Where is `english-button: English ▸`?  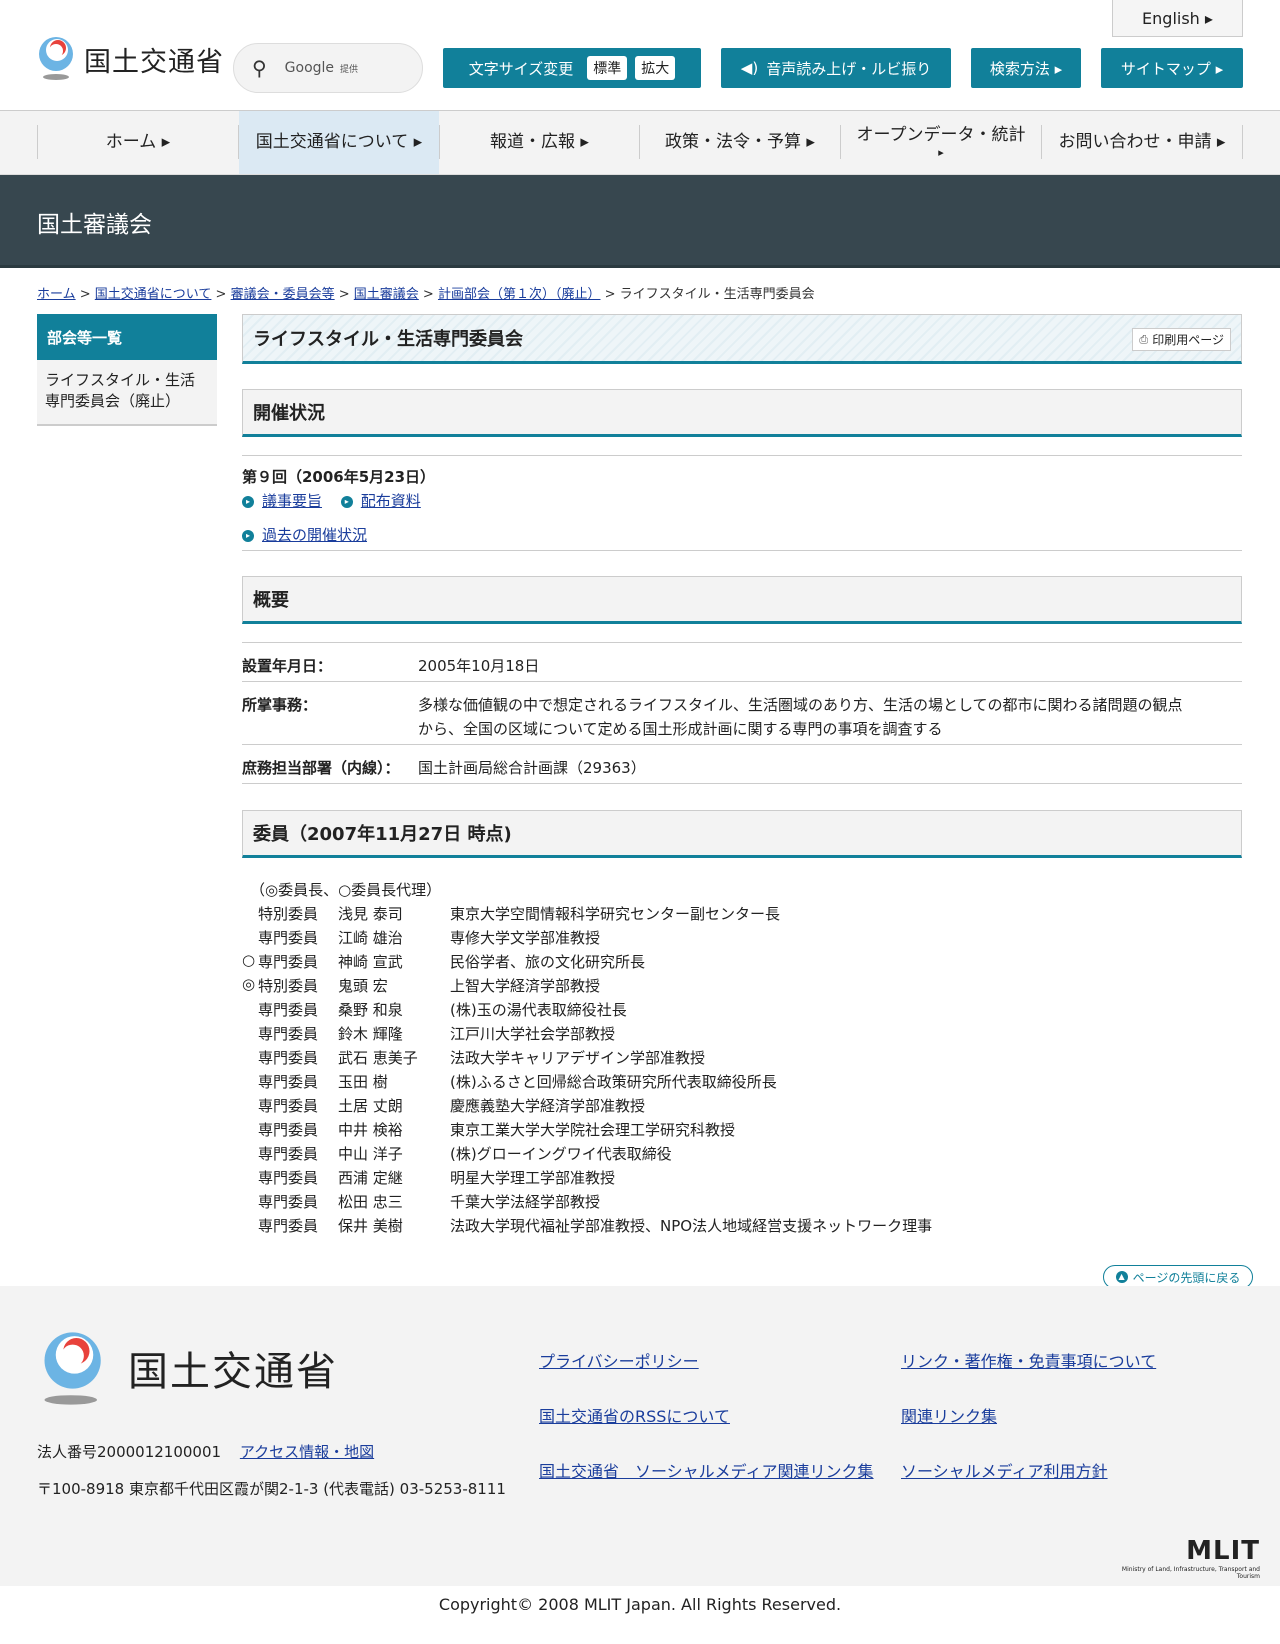 english-button: English ▸ is located at coordinates (1177, 18).